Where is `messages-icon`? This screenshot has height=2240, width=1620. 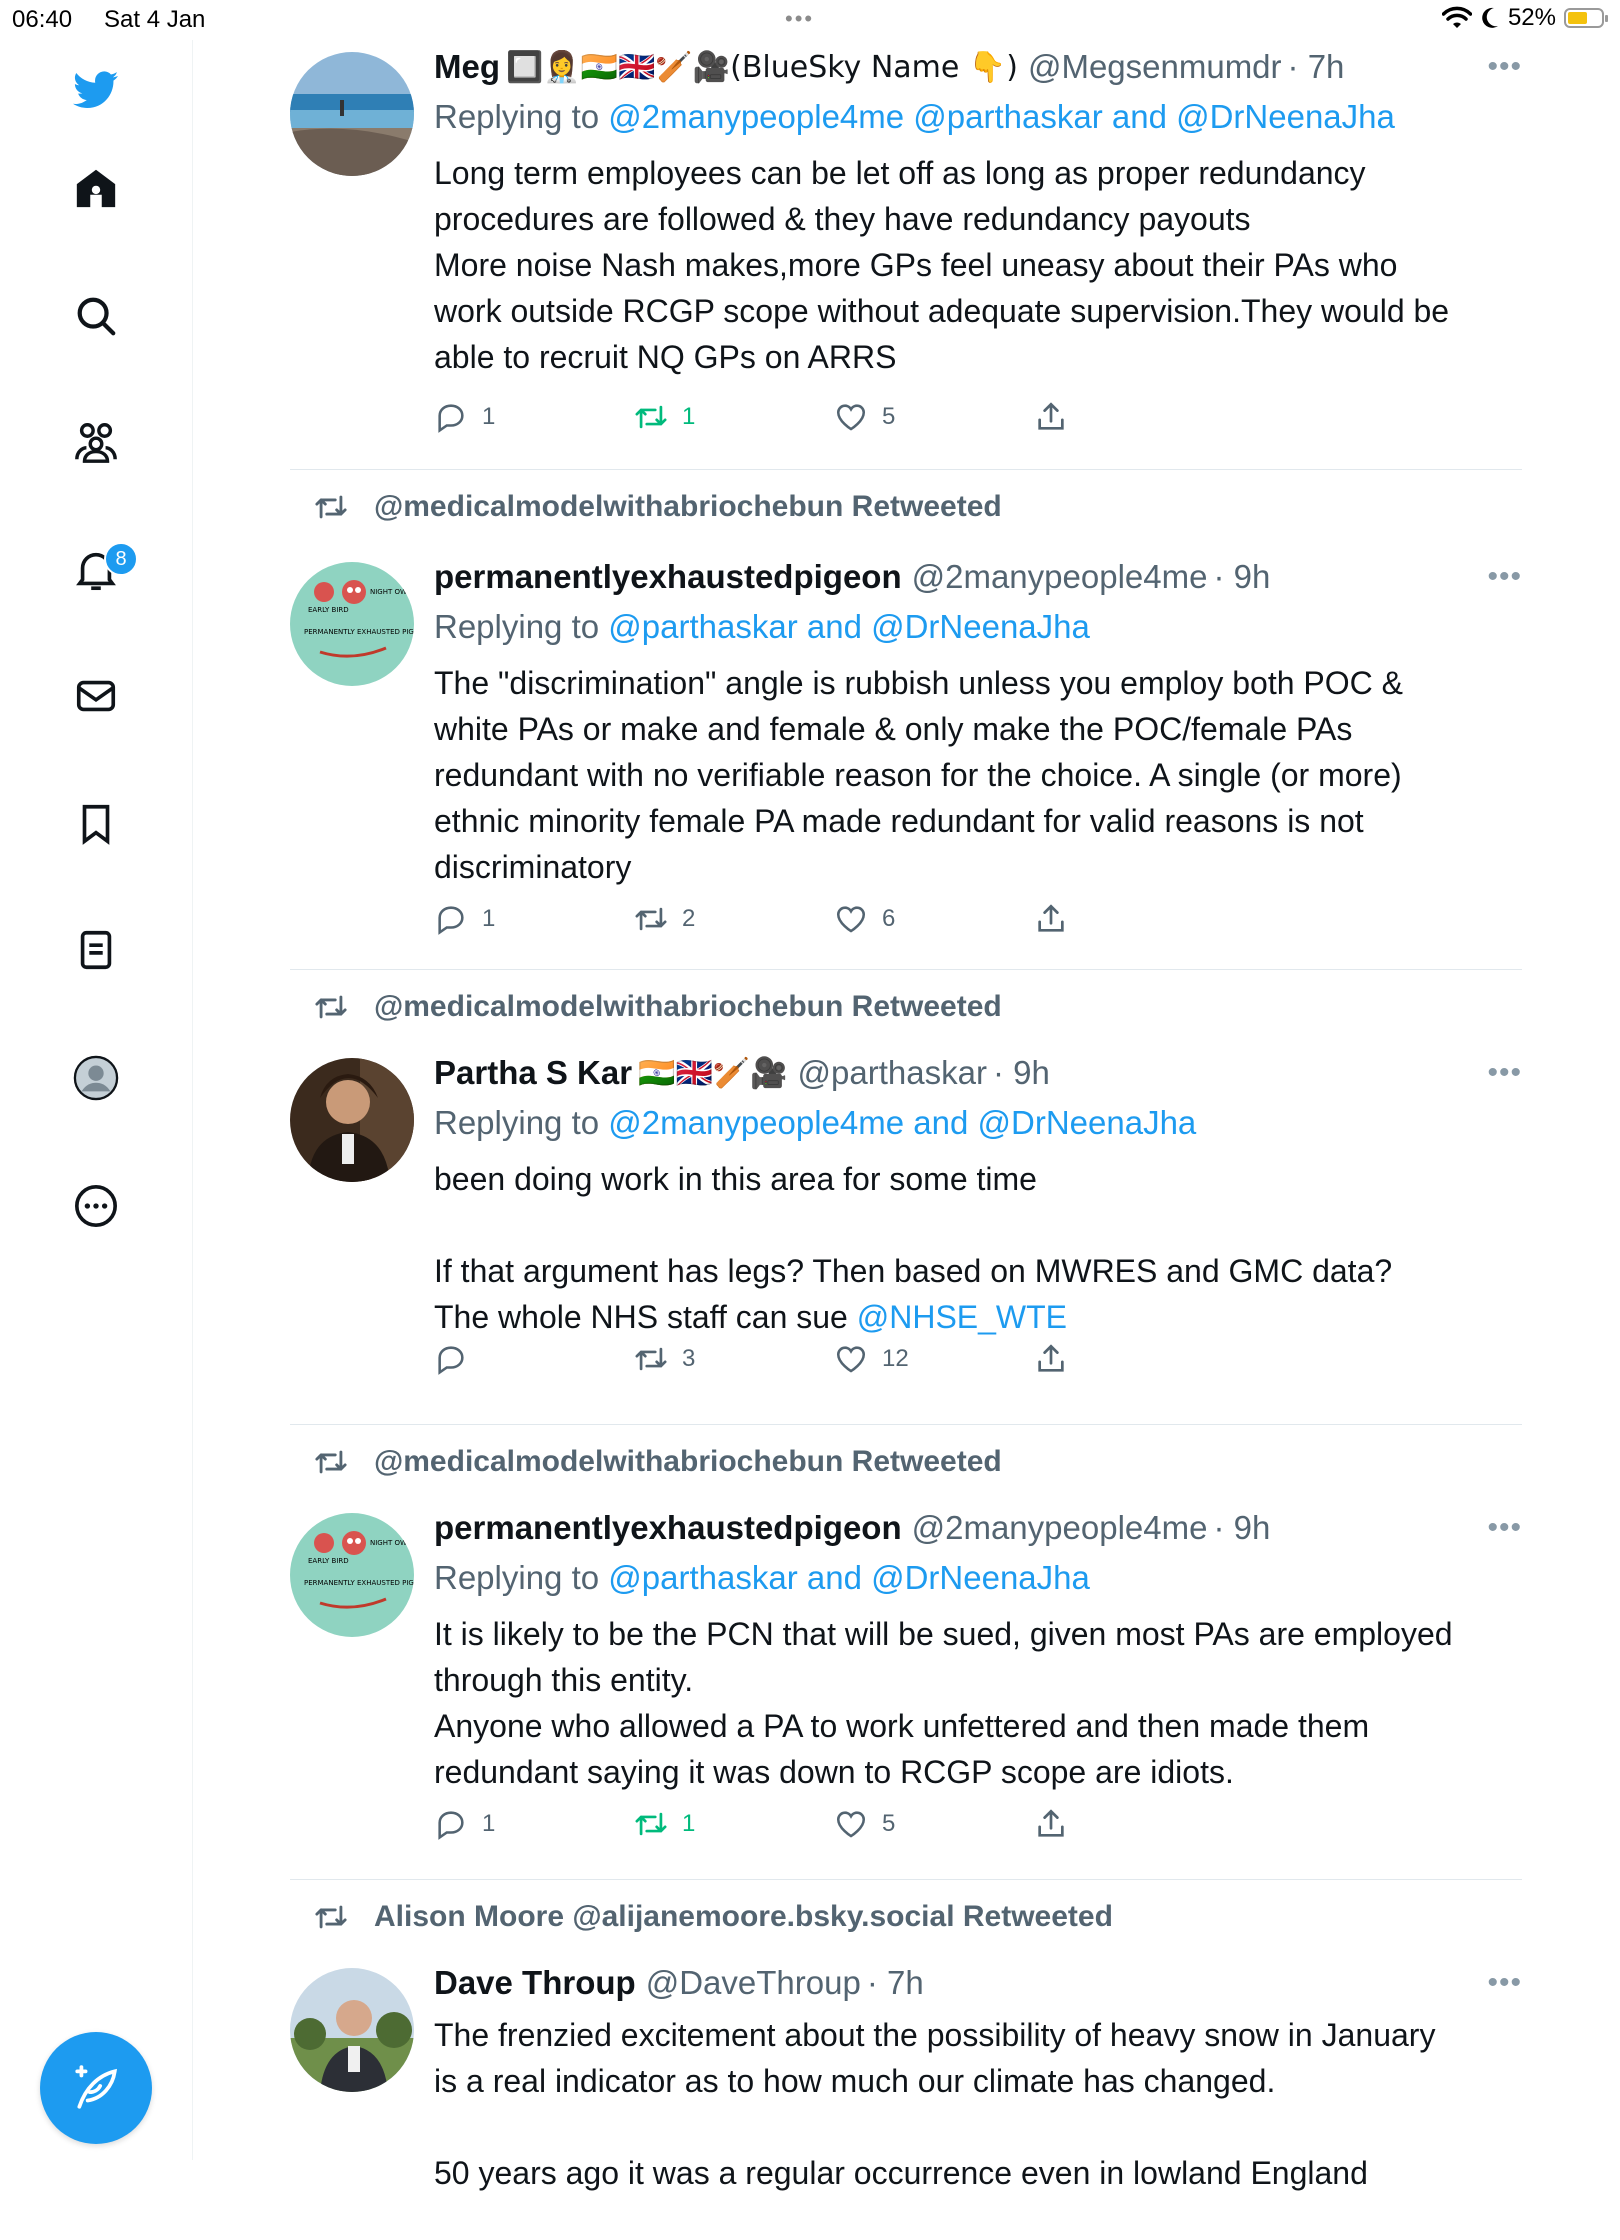
messages-icon is located at coordinates (96, 696).